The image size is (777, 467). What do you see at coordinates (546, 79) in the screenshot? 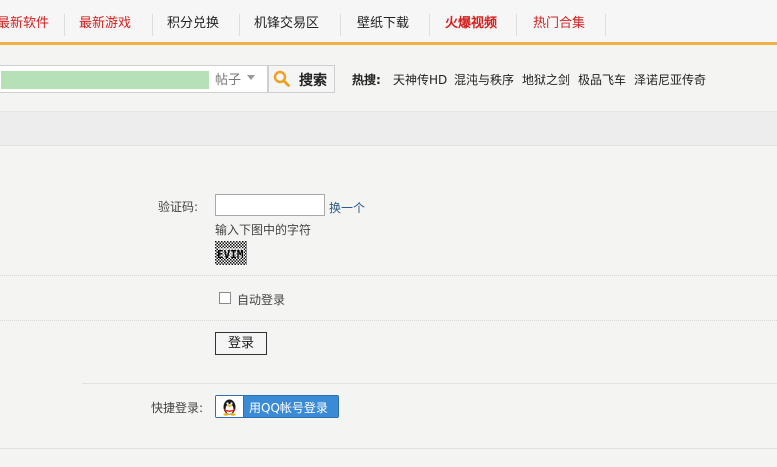
I see `hot-search-link: 地狱之剑` at bounding box center [546, 79].